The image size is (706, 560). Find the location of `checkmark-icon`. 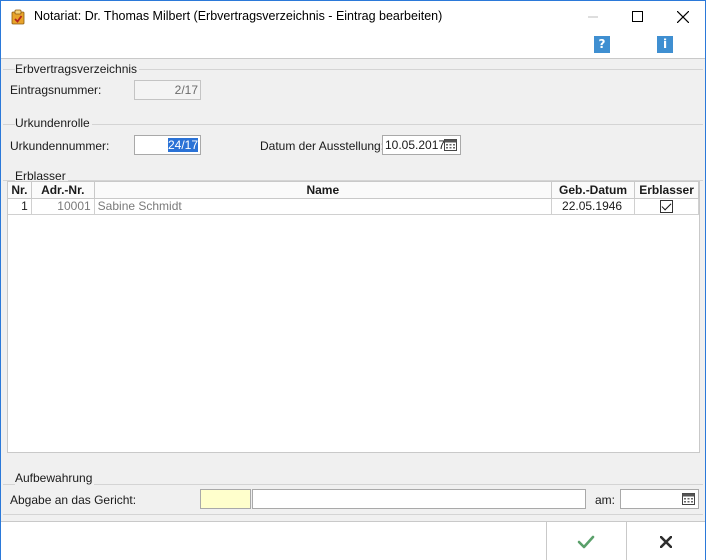

checkmark-icon is located at coordinates (586, 541).